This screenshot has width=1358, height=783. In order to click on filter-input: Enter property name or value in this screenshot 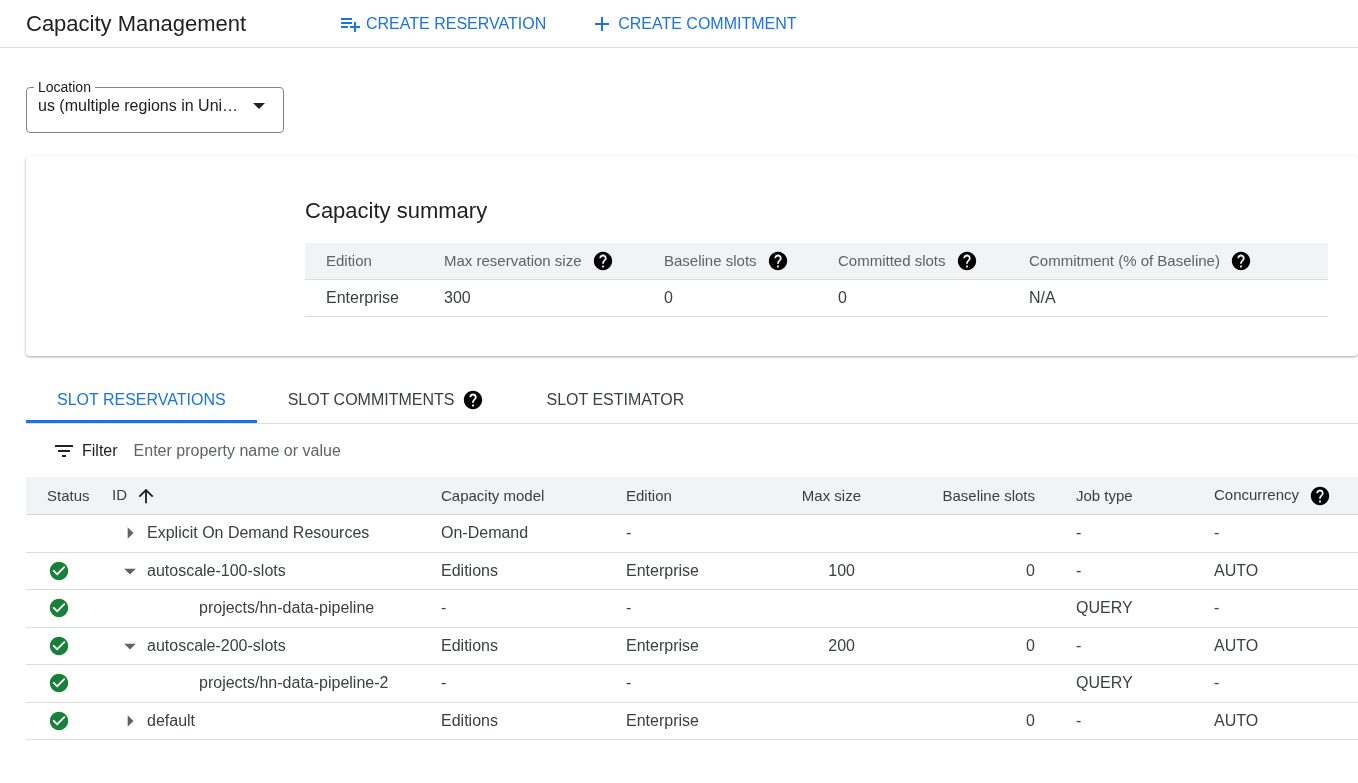, I will do `click(333, 450)`.